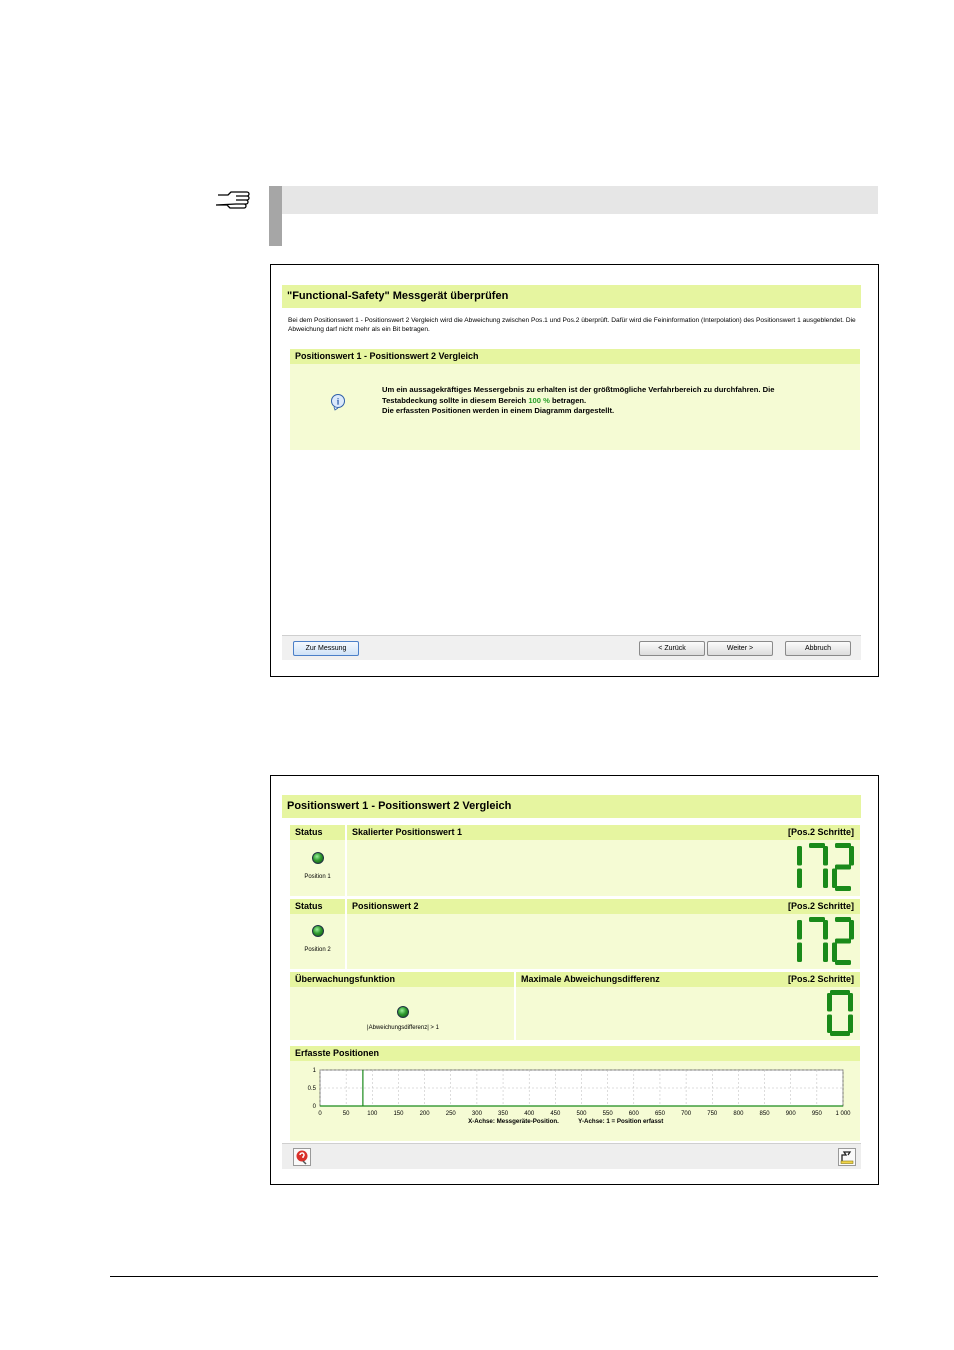 The height and width of the screenshot is (1350, 954). Describe the element at coordinates (315, 1107) in the screenshot. I see `y-tick-label: 0` at that location.